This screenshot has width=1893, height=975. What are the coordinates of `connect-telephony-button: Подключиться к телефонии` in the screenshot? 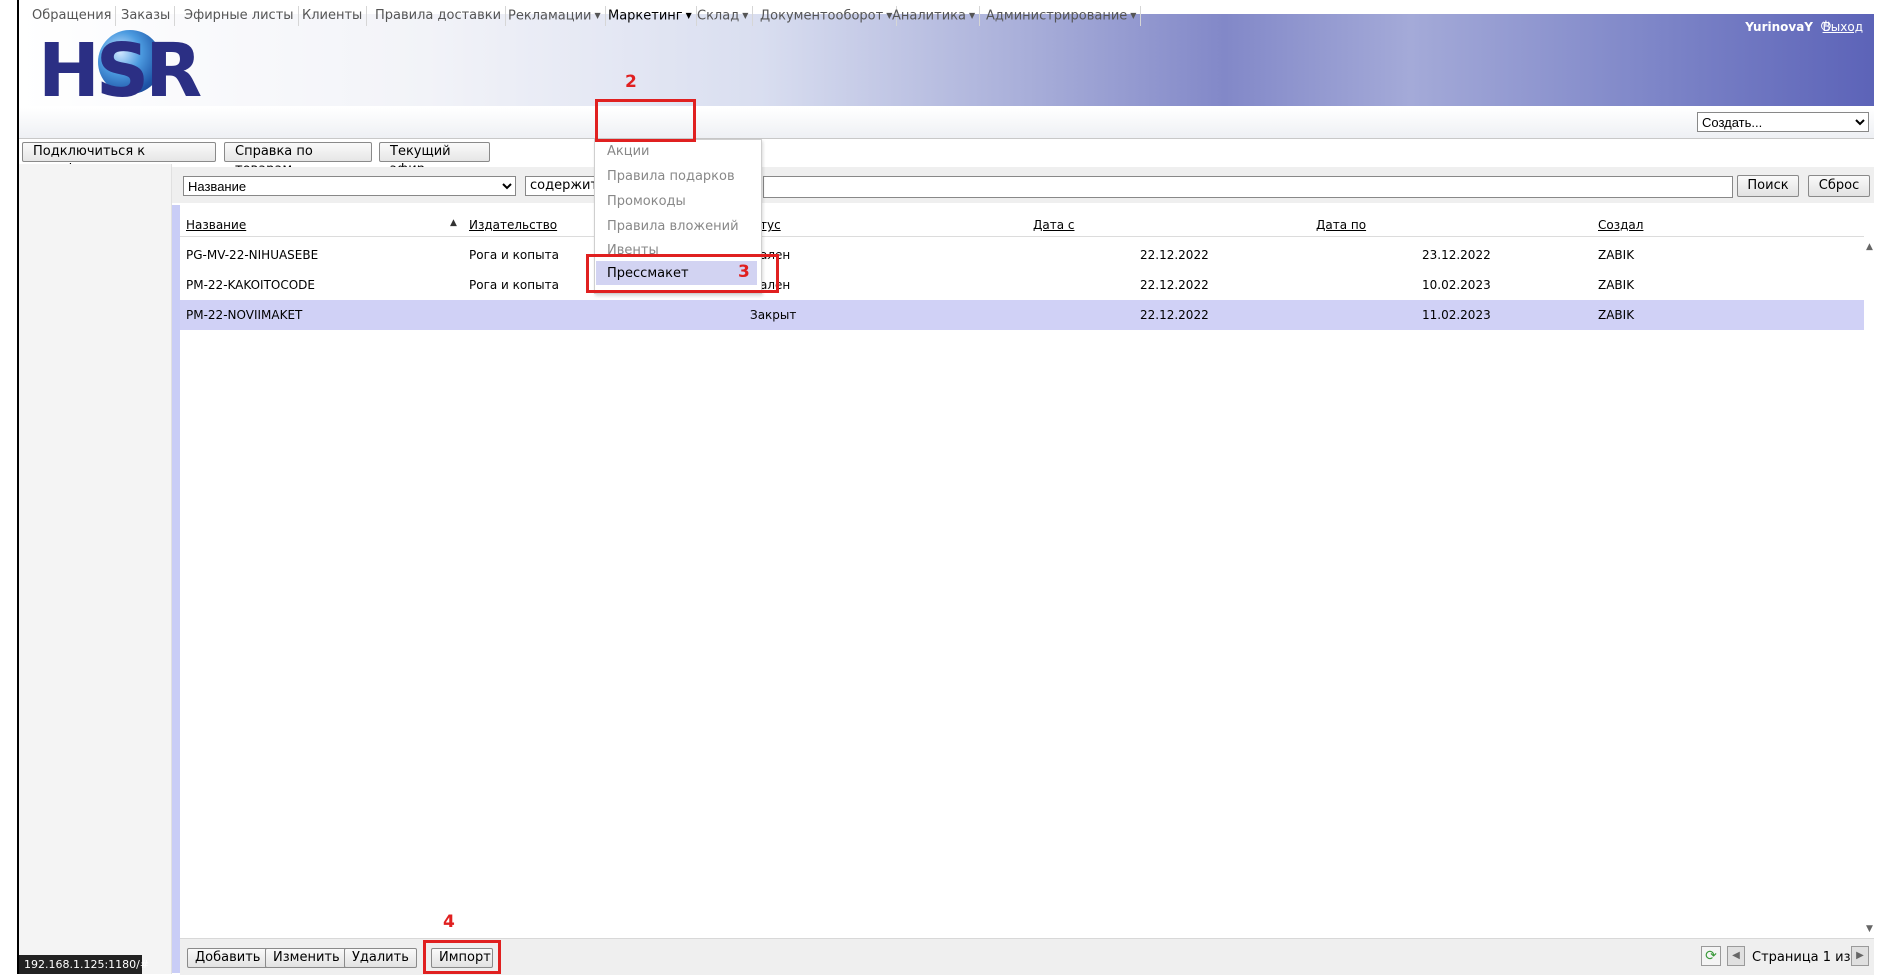 It's located at (119, 159).